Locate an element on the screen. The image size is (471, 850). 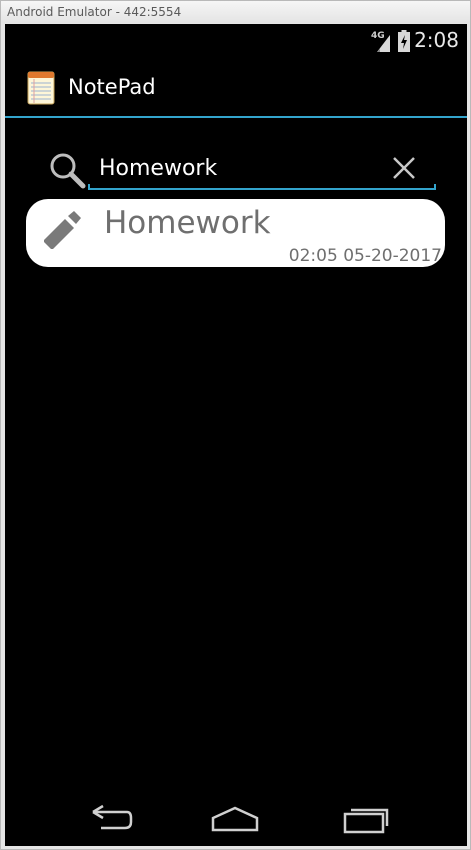
pencil-icon is located at coordinates (62, 230).